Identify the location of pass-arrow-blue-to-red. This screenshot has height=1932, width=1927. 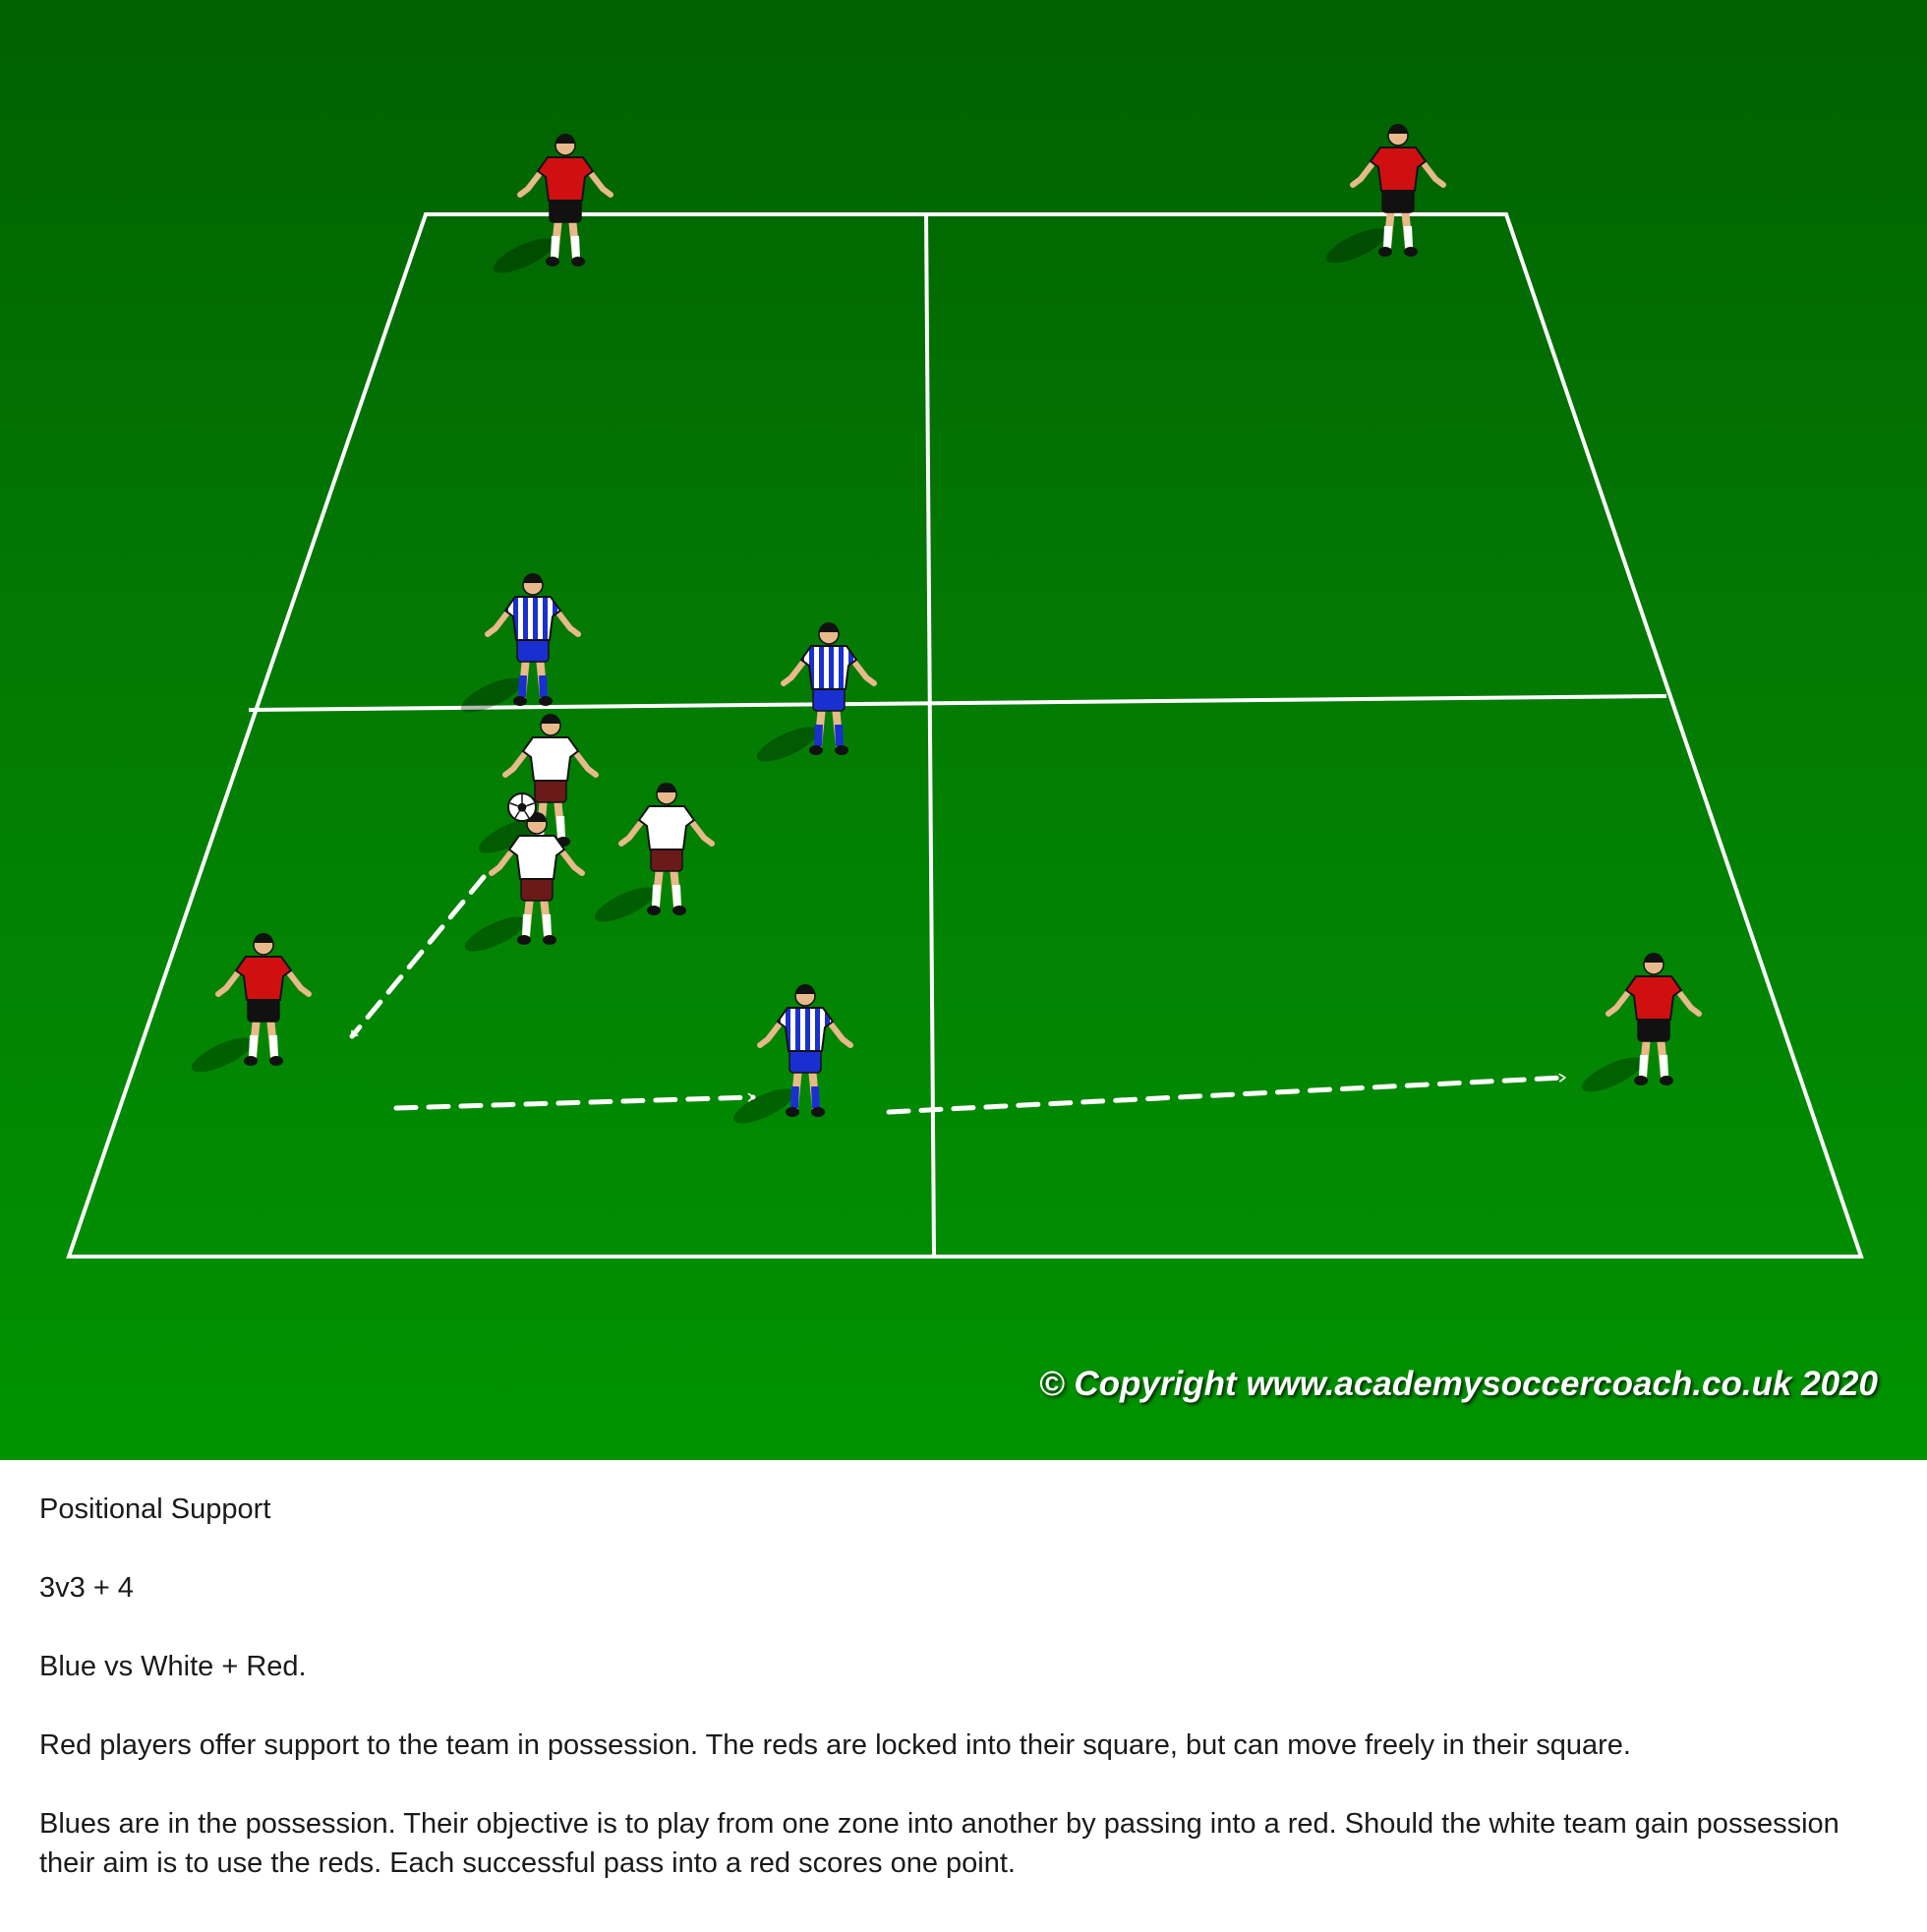
(1226, 1094).